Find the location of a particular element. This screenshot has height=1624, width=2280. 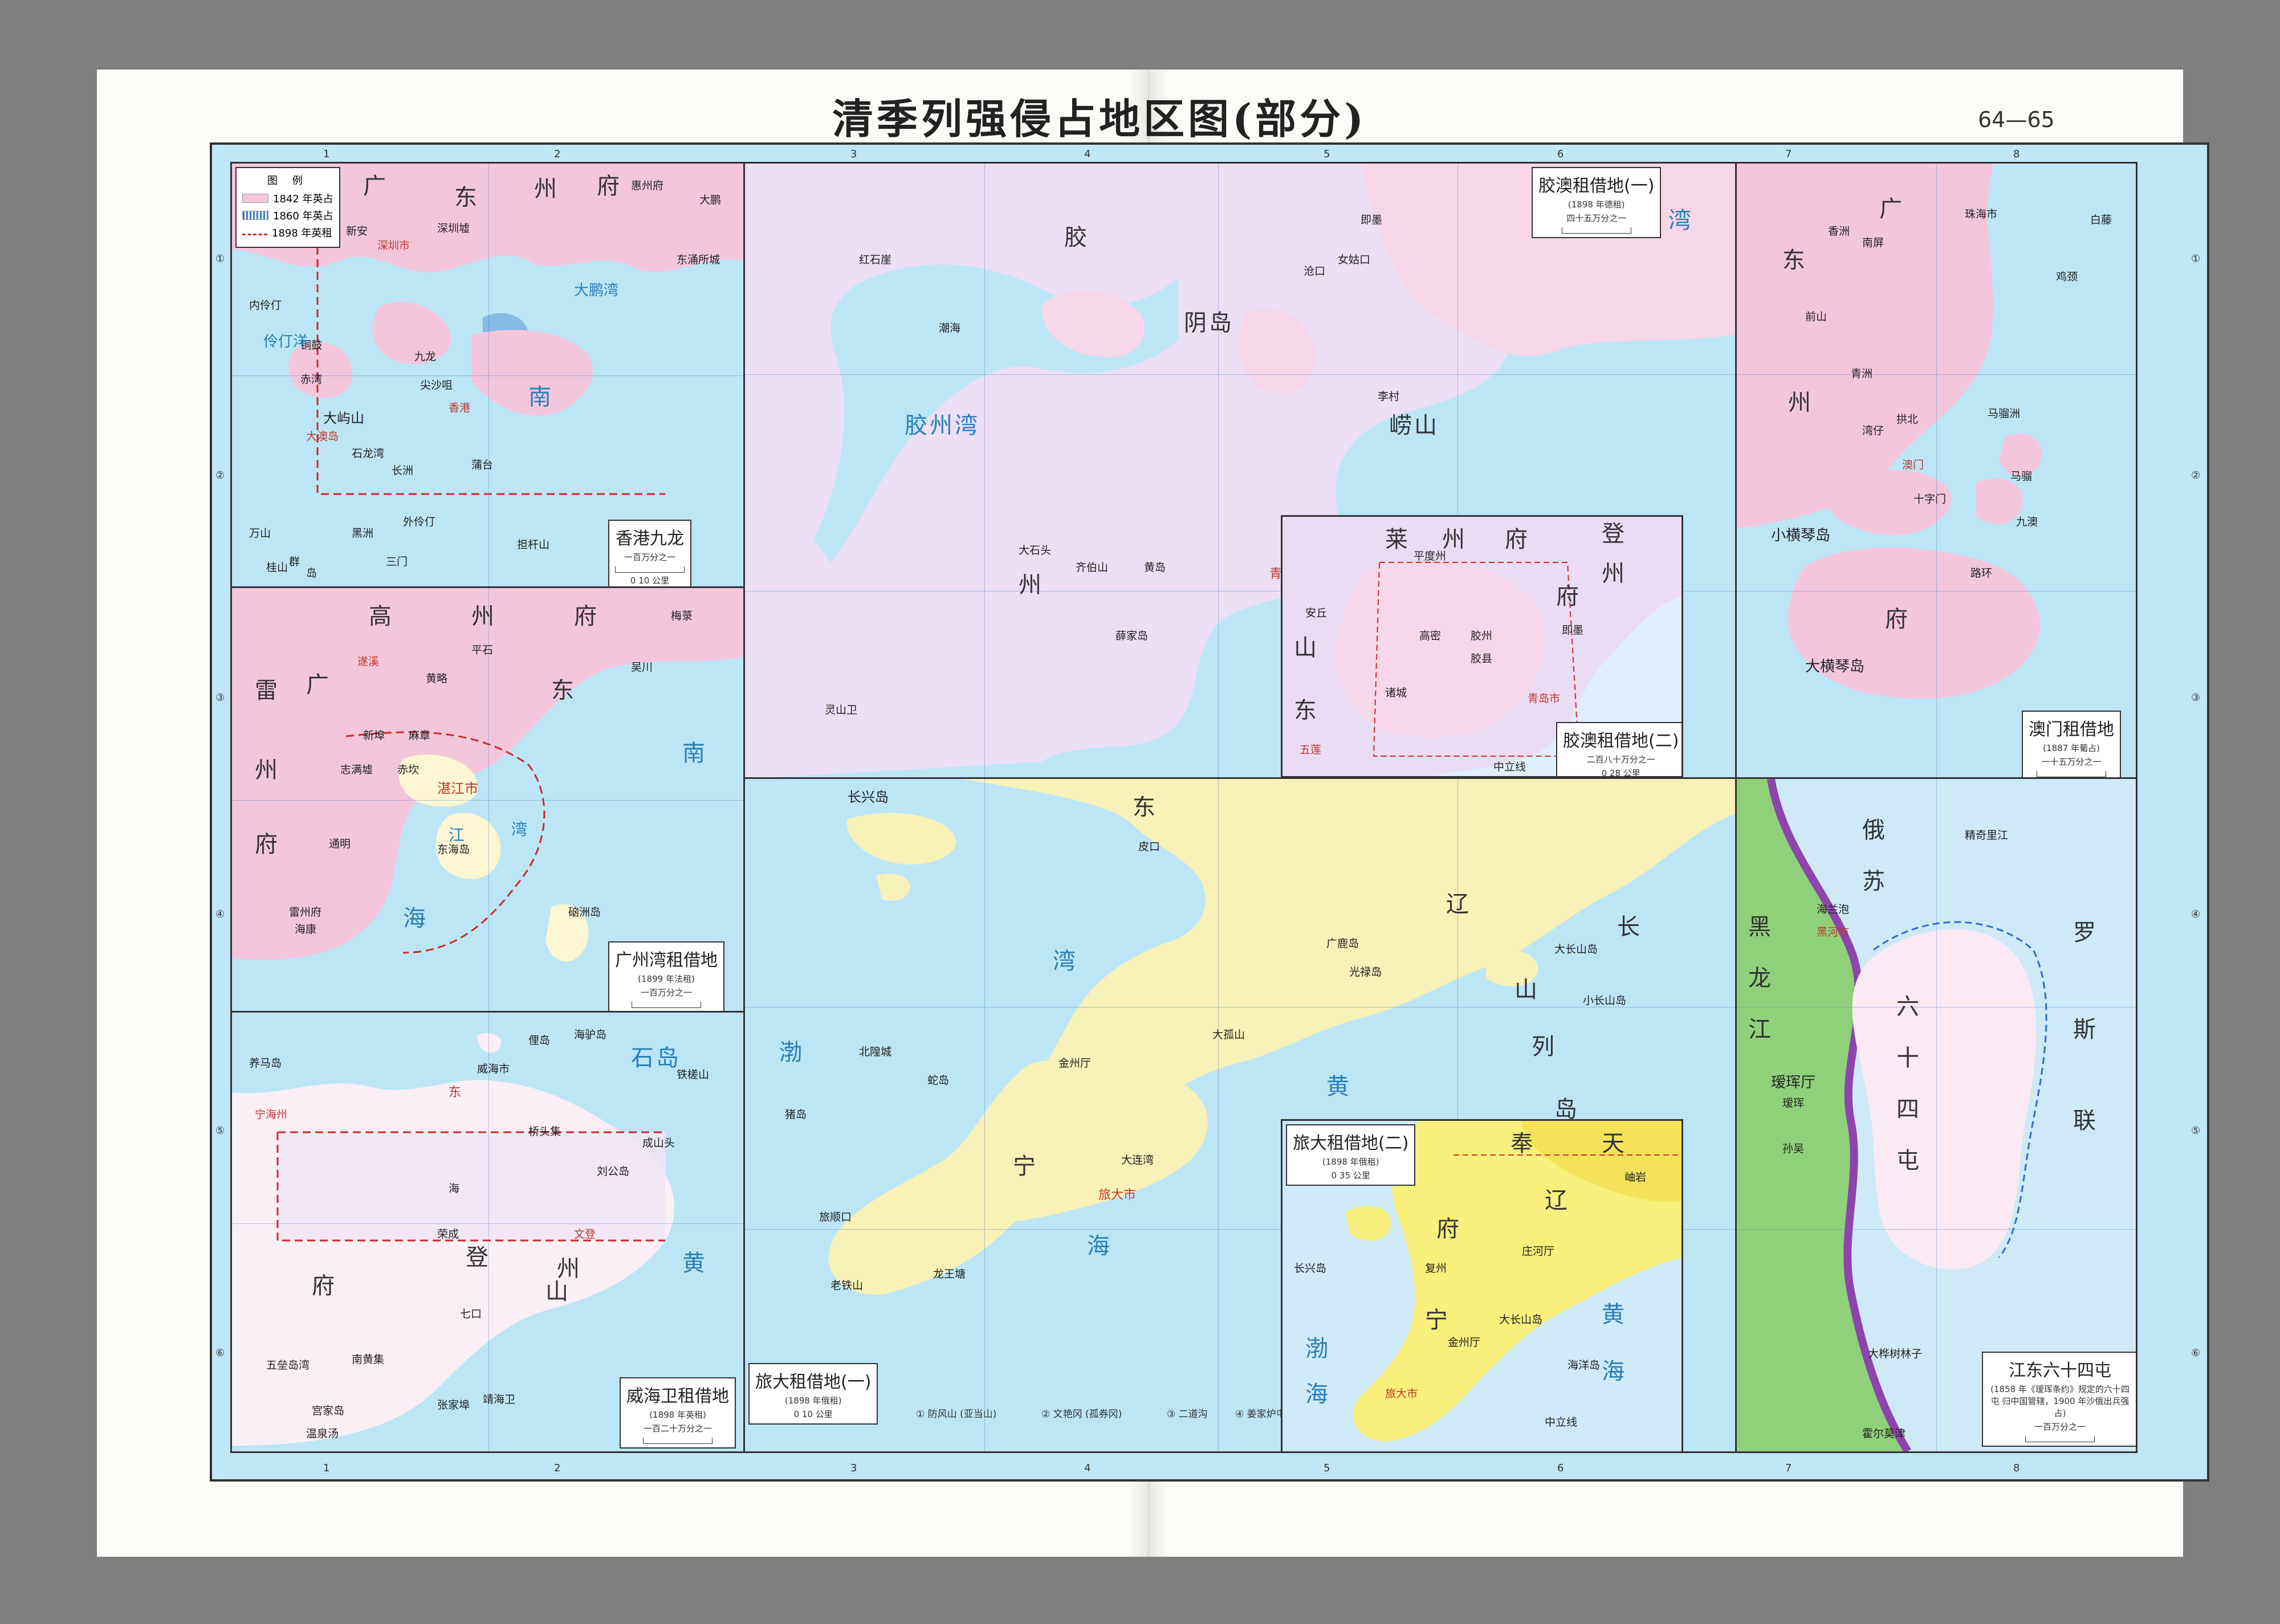

place-label: 硇洲岛 is located at coordinates (584, 913).